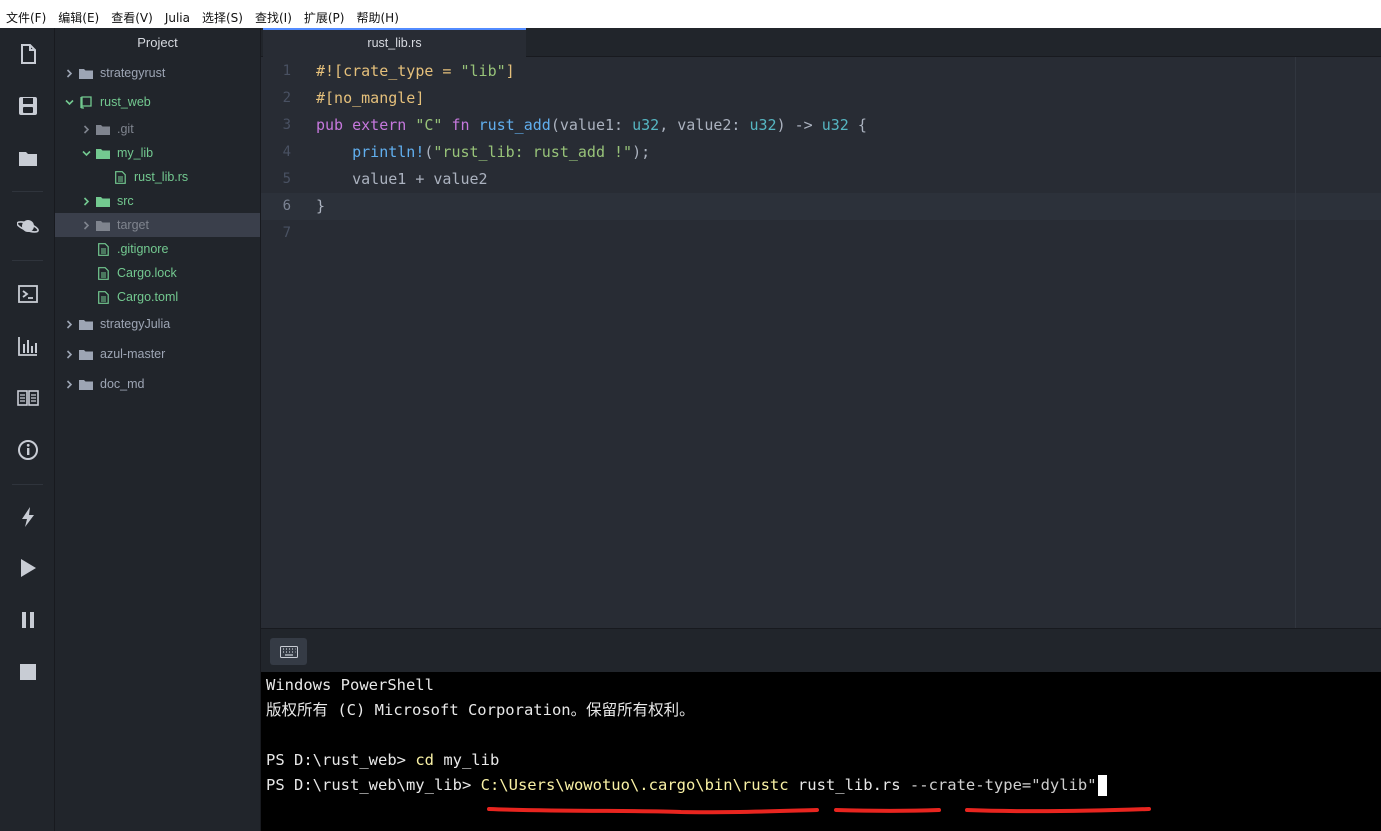 The height and width of the screenshot is (831, 1381). I want to click on docs-button, so click(27, 398).